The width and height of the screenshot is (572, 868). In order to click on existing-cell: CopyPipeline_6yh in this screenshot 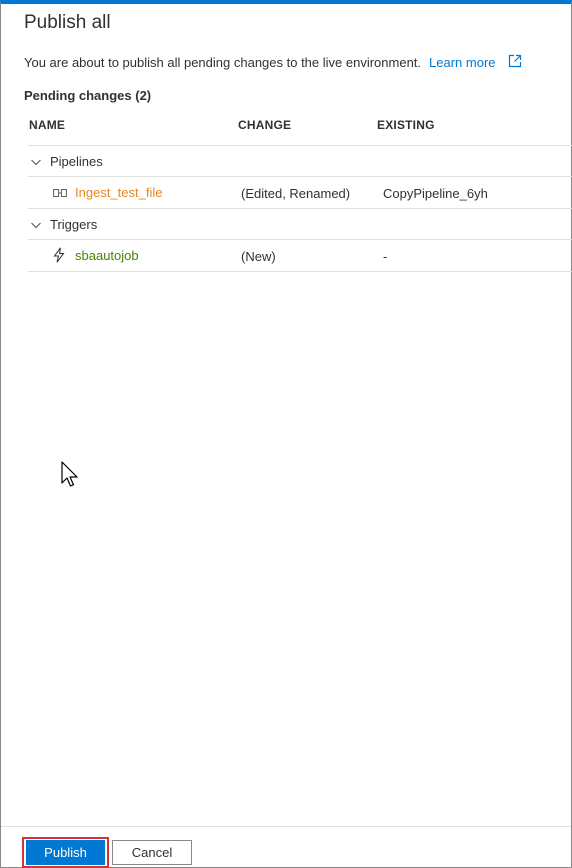, I will do `click(435, 193)`.